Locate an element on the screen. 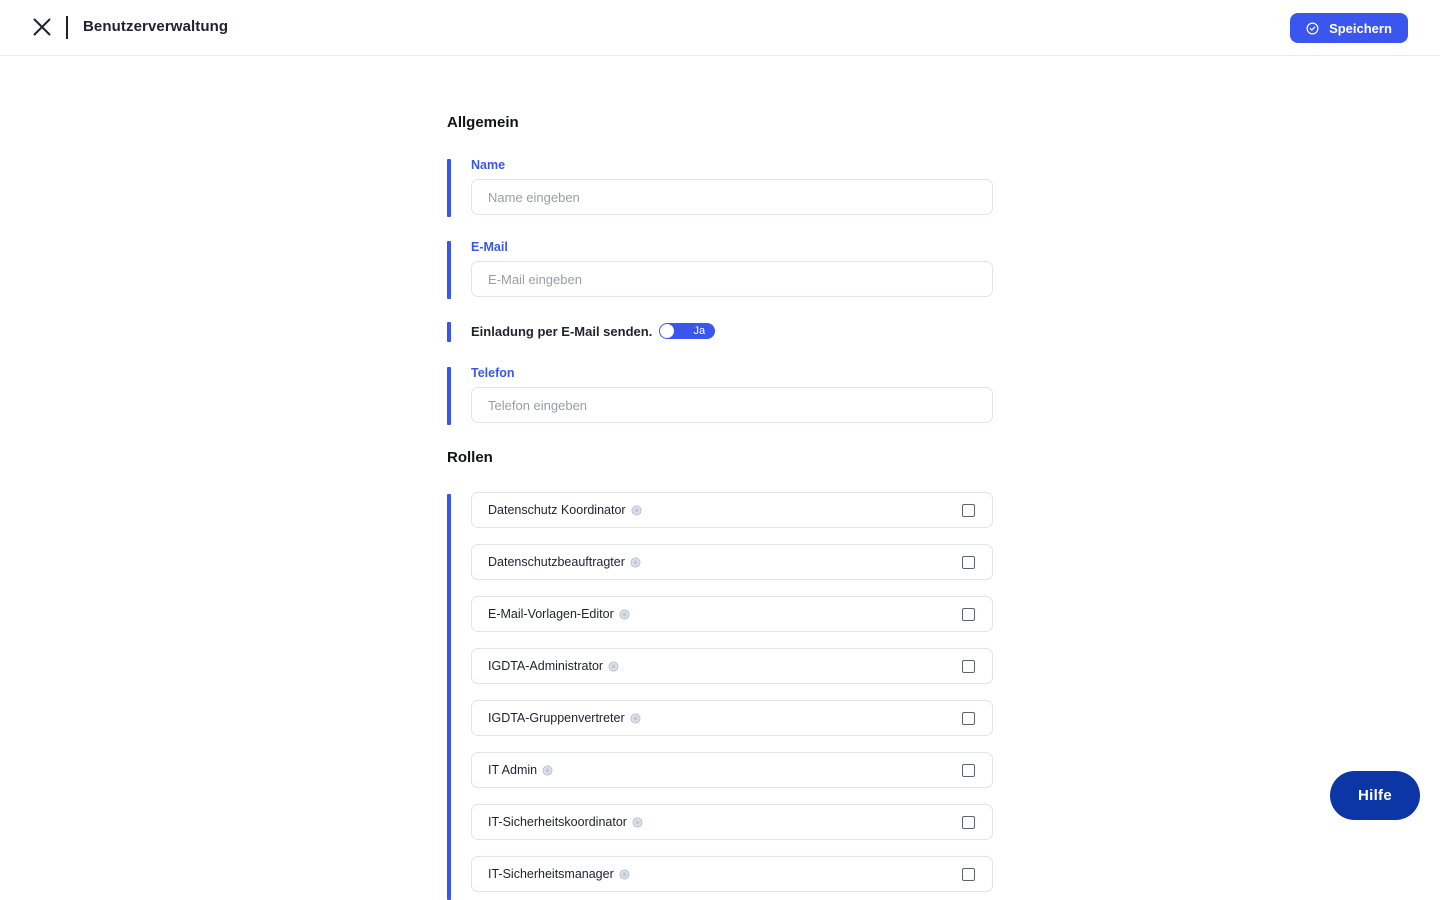  help-button: Hilfe is located at coordinates (1375, 795).